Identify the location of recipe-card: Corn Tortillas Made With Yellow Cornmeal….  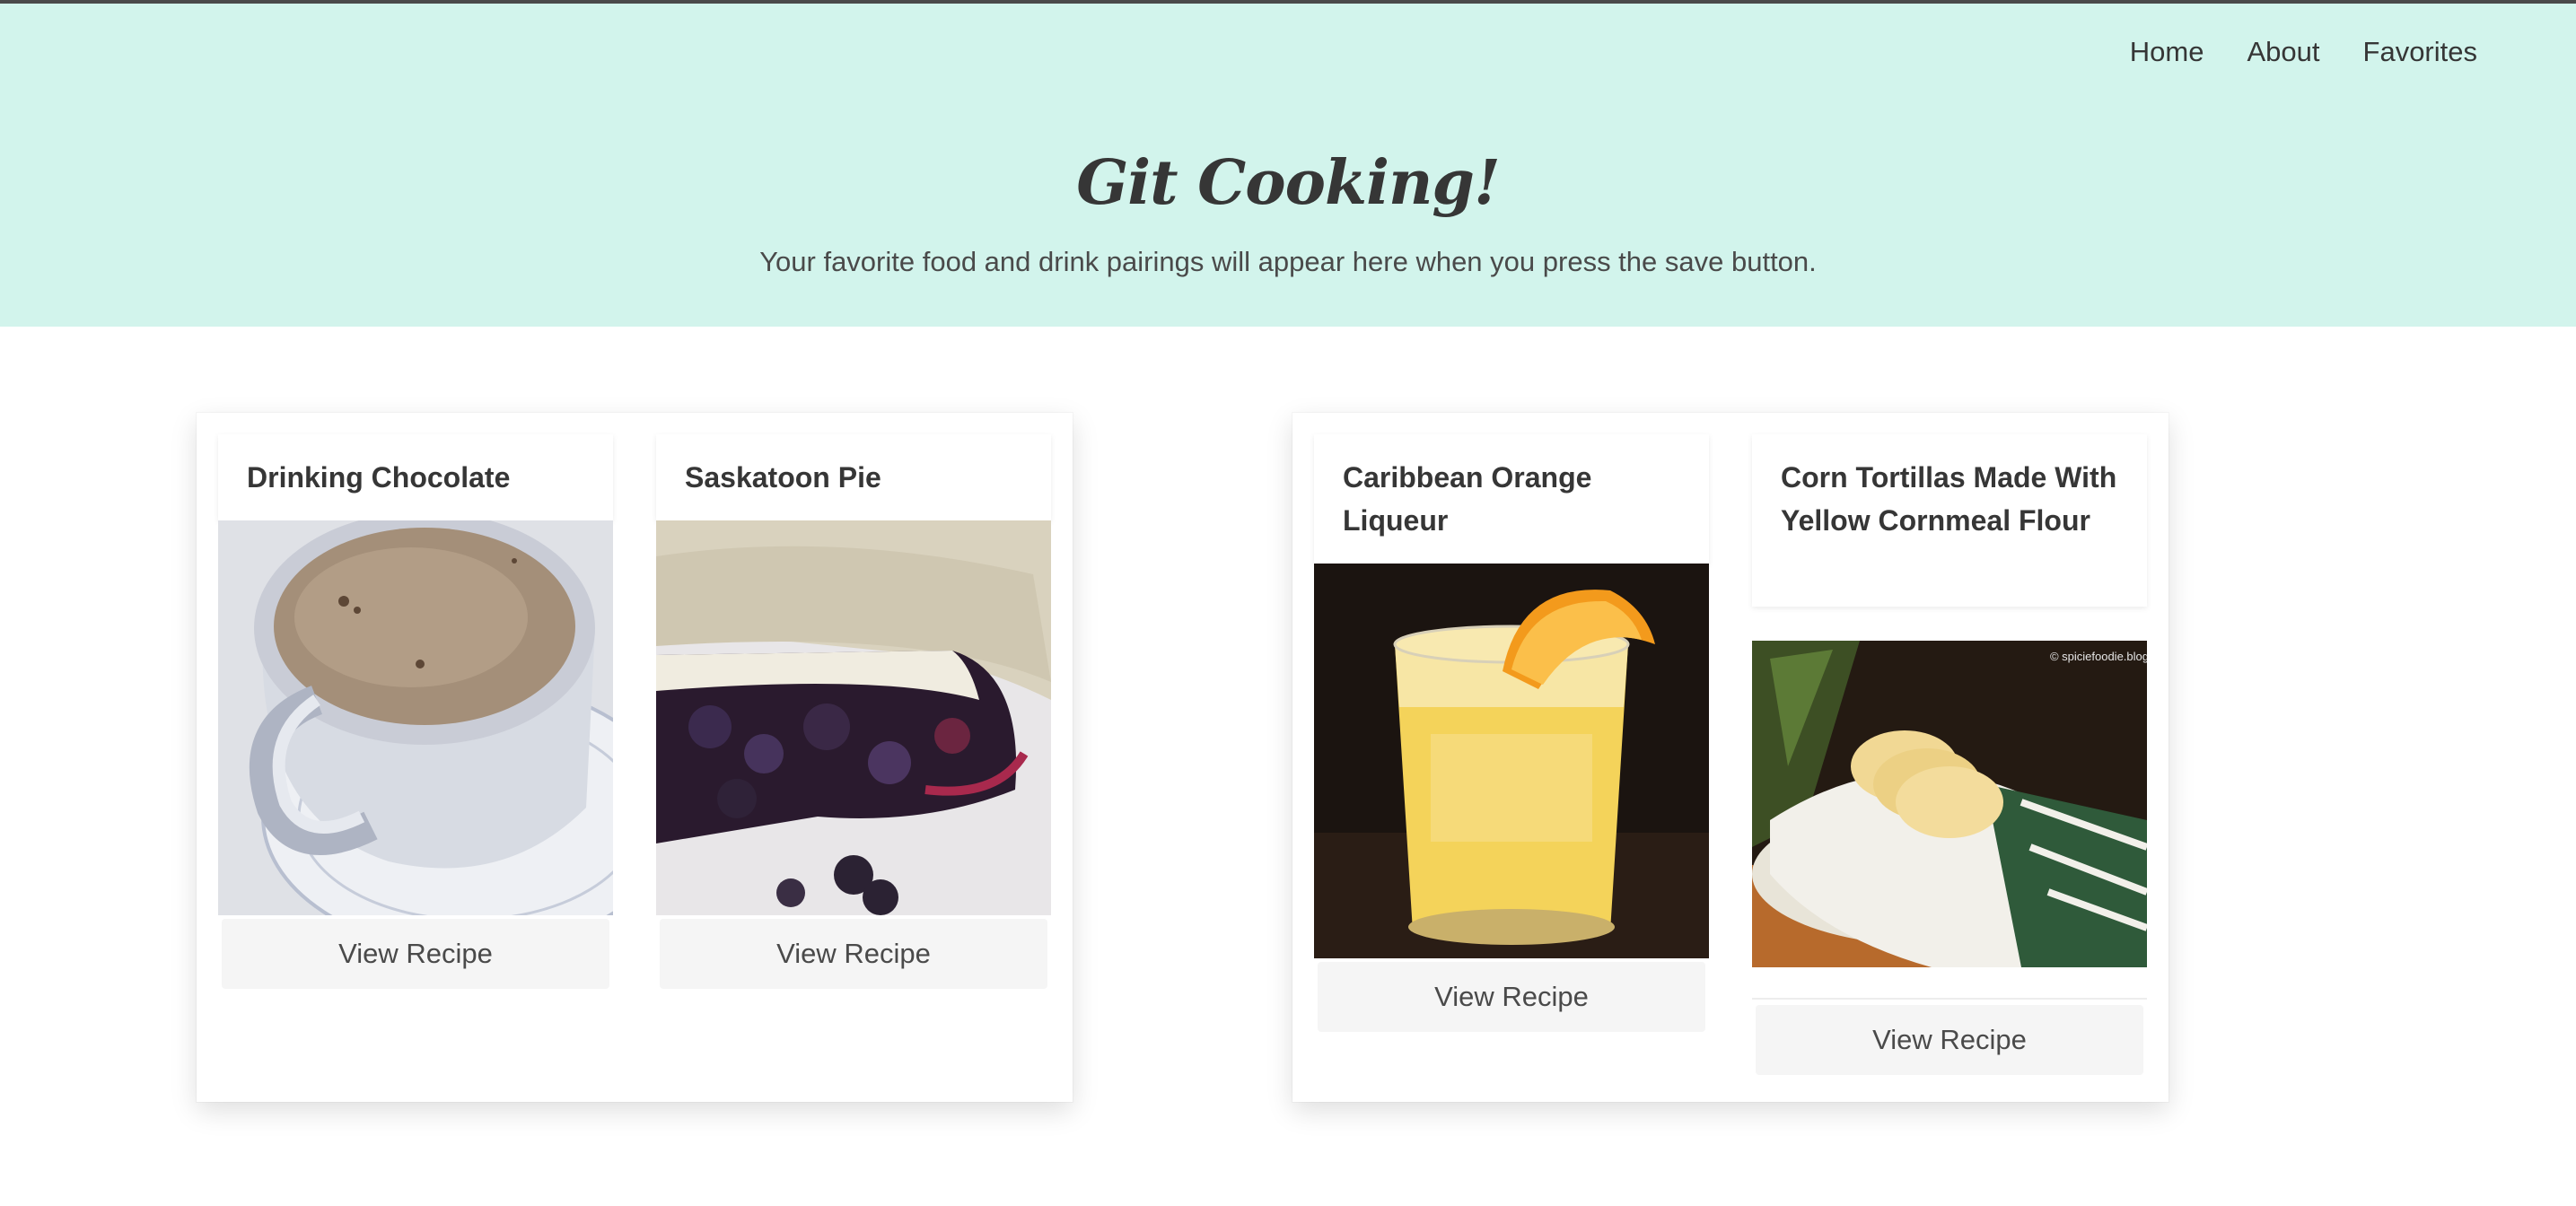
(1949, 758).